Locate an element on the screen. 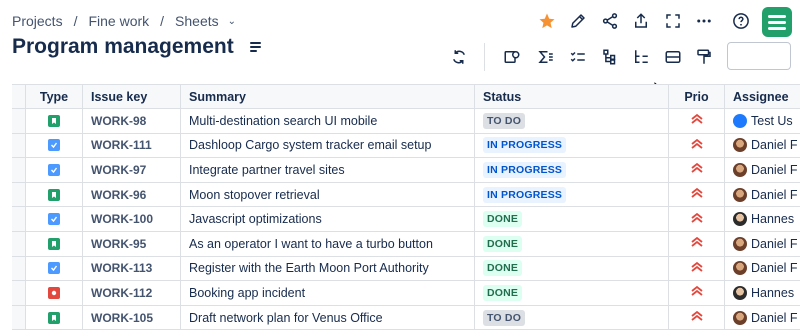  title-menu-icon is located at coordinates (255, 47).